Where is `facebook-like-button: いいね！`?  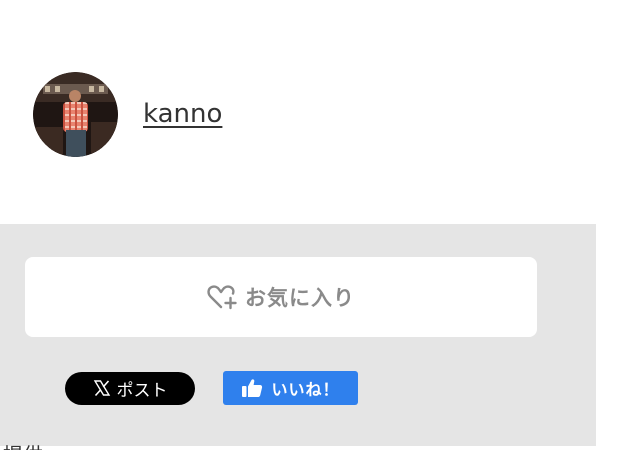 facebook-like-button: いいね！ is located at coordinates (290, 388).